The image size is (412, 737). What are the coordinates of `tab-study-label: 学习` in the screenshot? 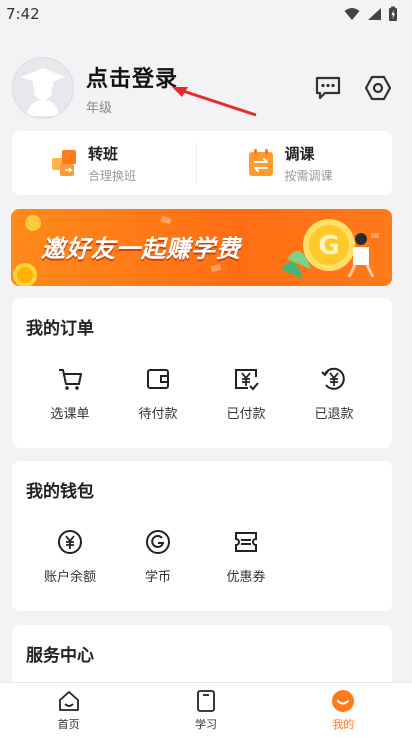 It's located at (205, 724).